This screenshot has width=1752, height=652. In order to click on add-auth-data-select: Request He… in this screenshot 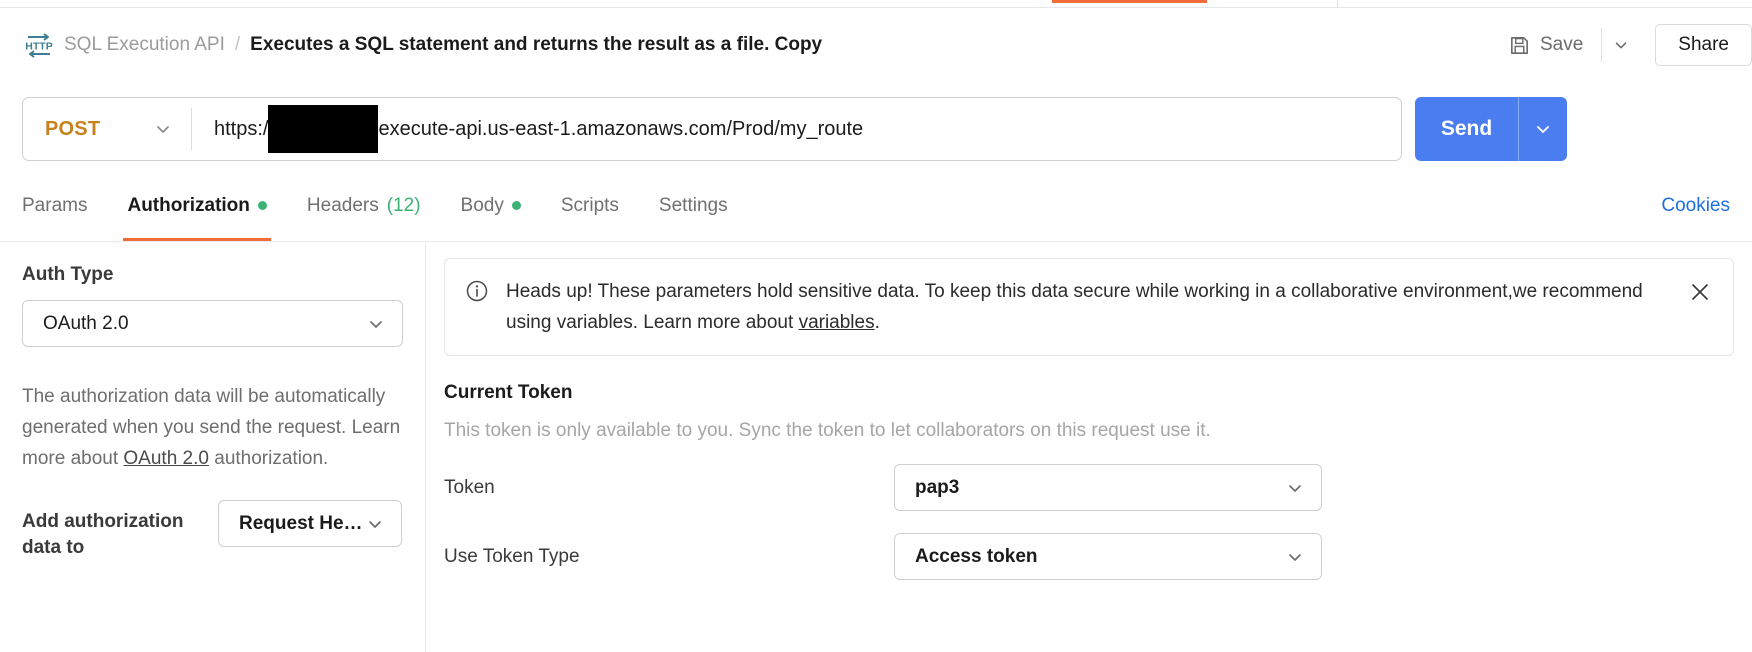, I will do `click(310, 523)`.